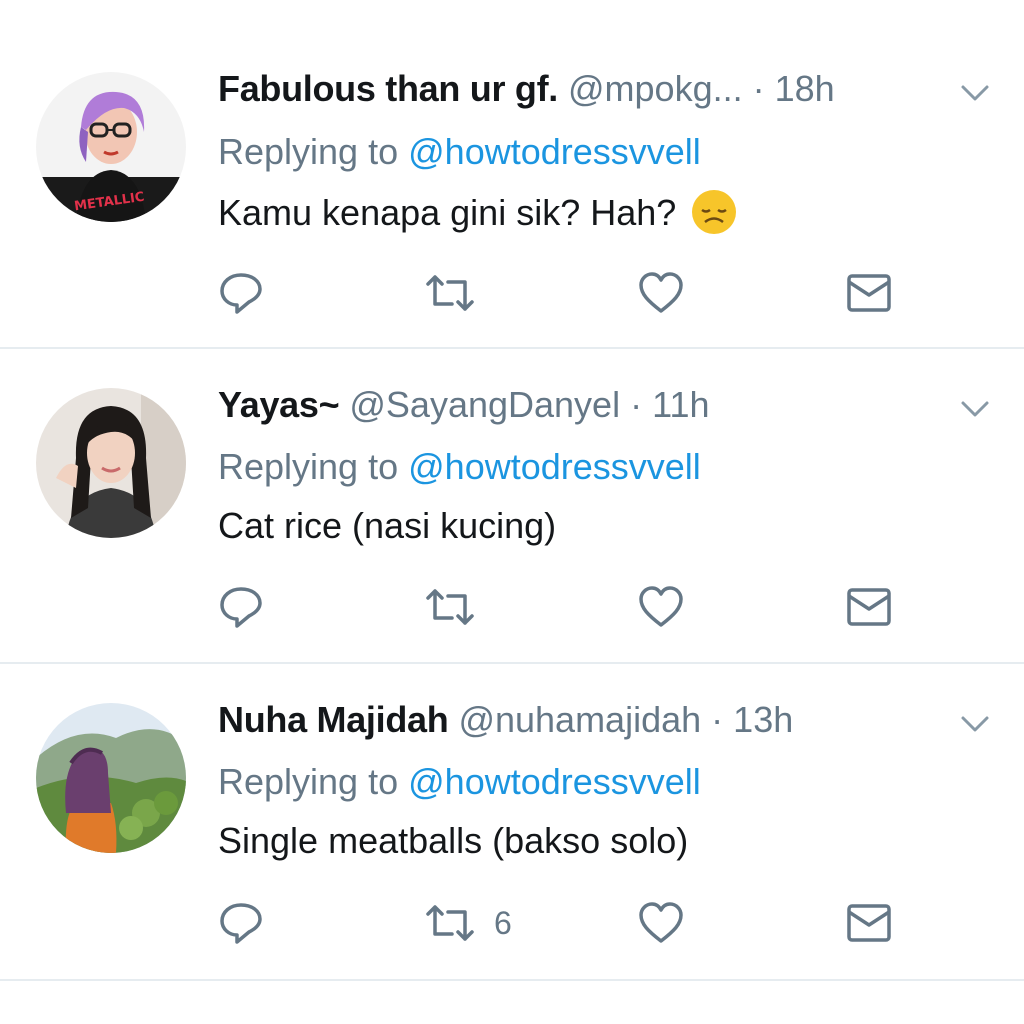 The image size is (1024, 1024). What do you see at coordinates (279, 404) in the screenshot?
I see `display-name: Yayas~` at bounding box center [279, 404].